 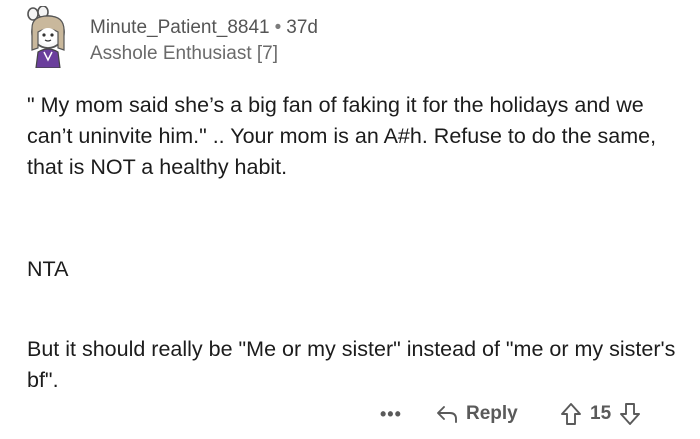 I want to click on more-options-button: •••, so click(x=391, y=414).